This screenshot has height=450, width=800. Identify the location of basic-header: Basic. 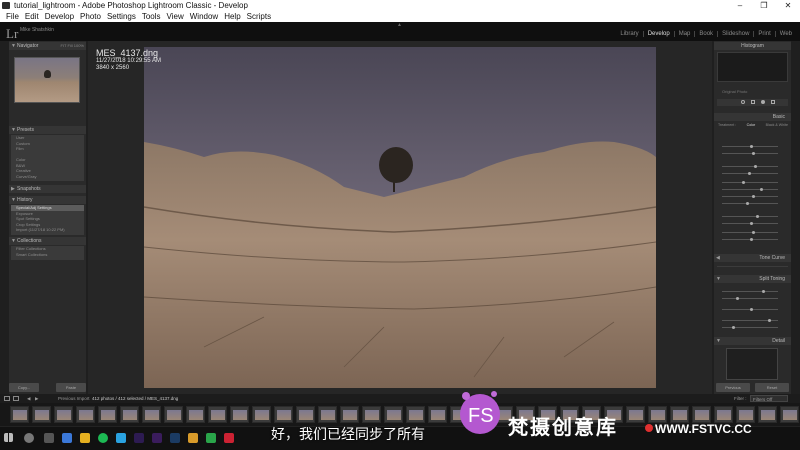
(752, 117).